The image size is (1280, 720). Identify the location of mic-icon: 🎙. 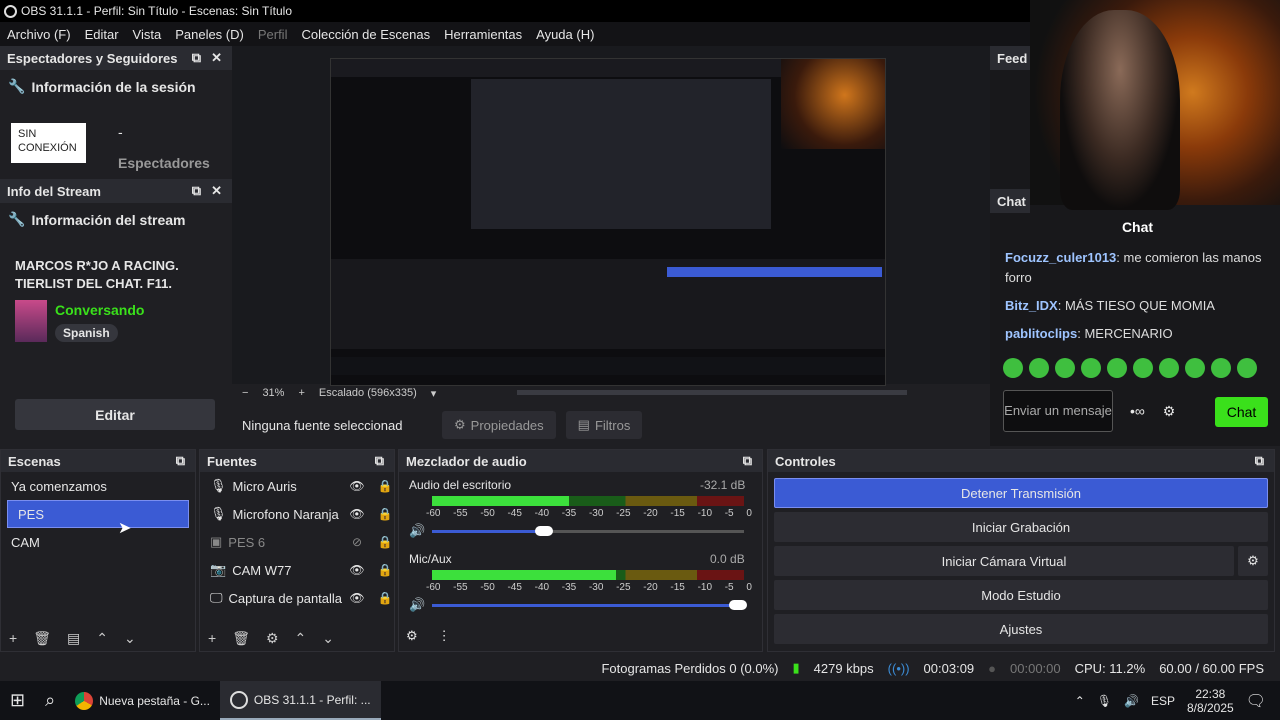
(1104, 701).